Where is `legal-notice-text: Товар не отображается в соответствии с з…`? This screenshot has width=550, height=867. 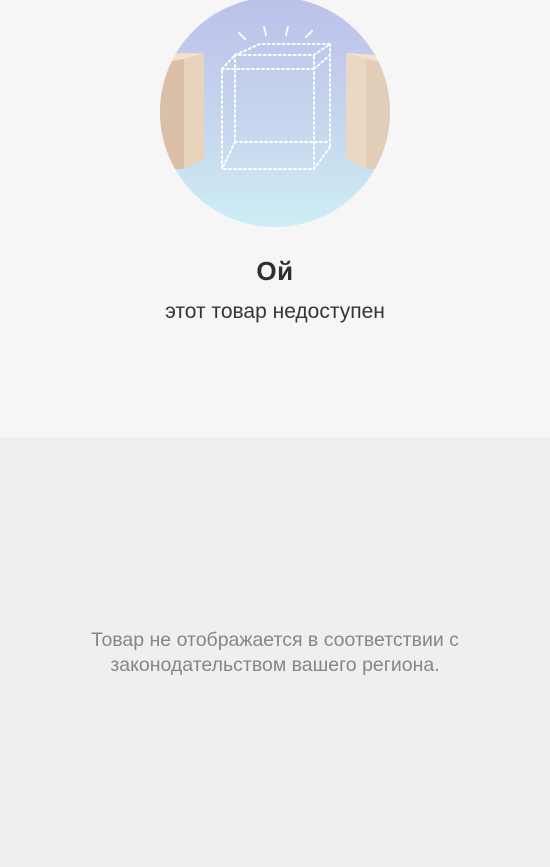
legal-notice-text: Товар не отображается в соответствии с з… is located at coordinates (275, 652).